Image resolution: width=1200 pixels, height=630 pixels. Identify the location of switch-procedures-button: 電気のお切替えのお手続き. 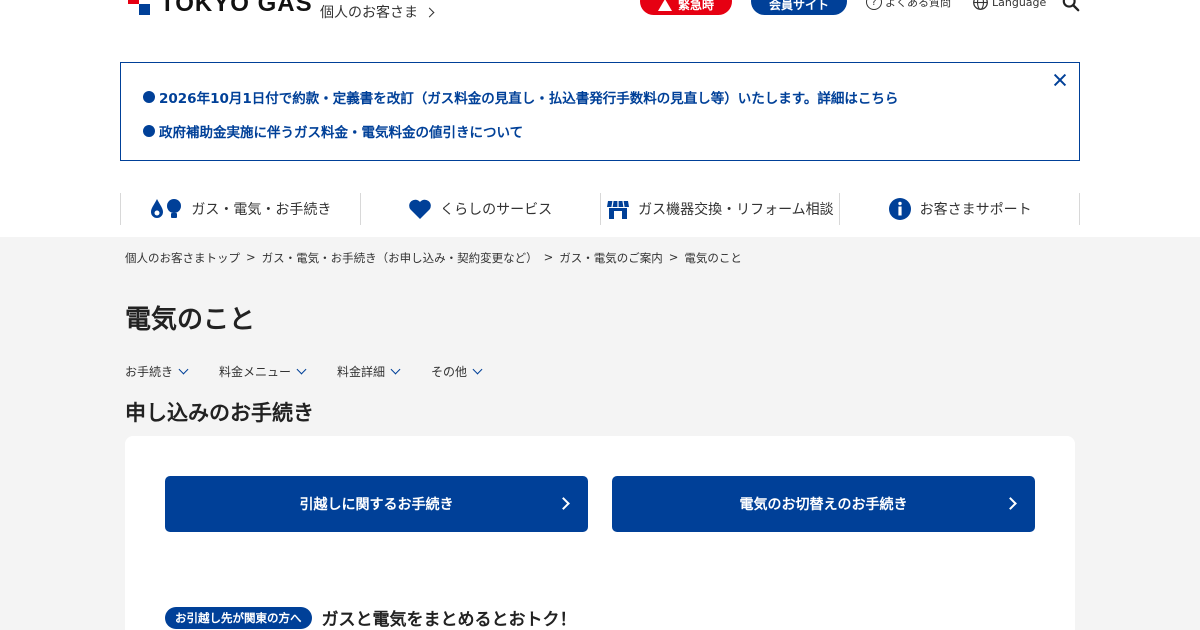
(823, 504).